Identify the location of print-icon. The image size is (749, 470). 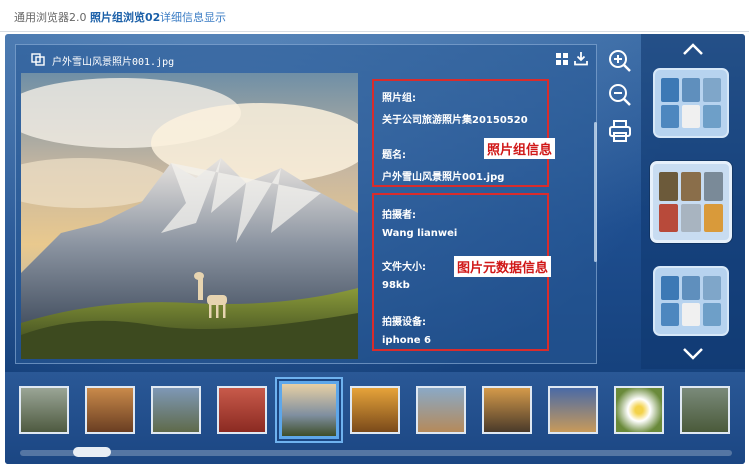
(620, 131).